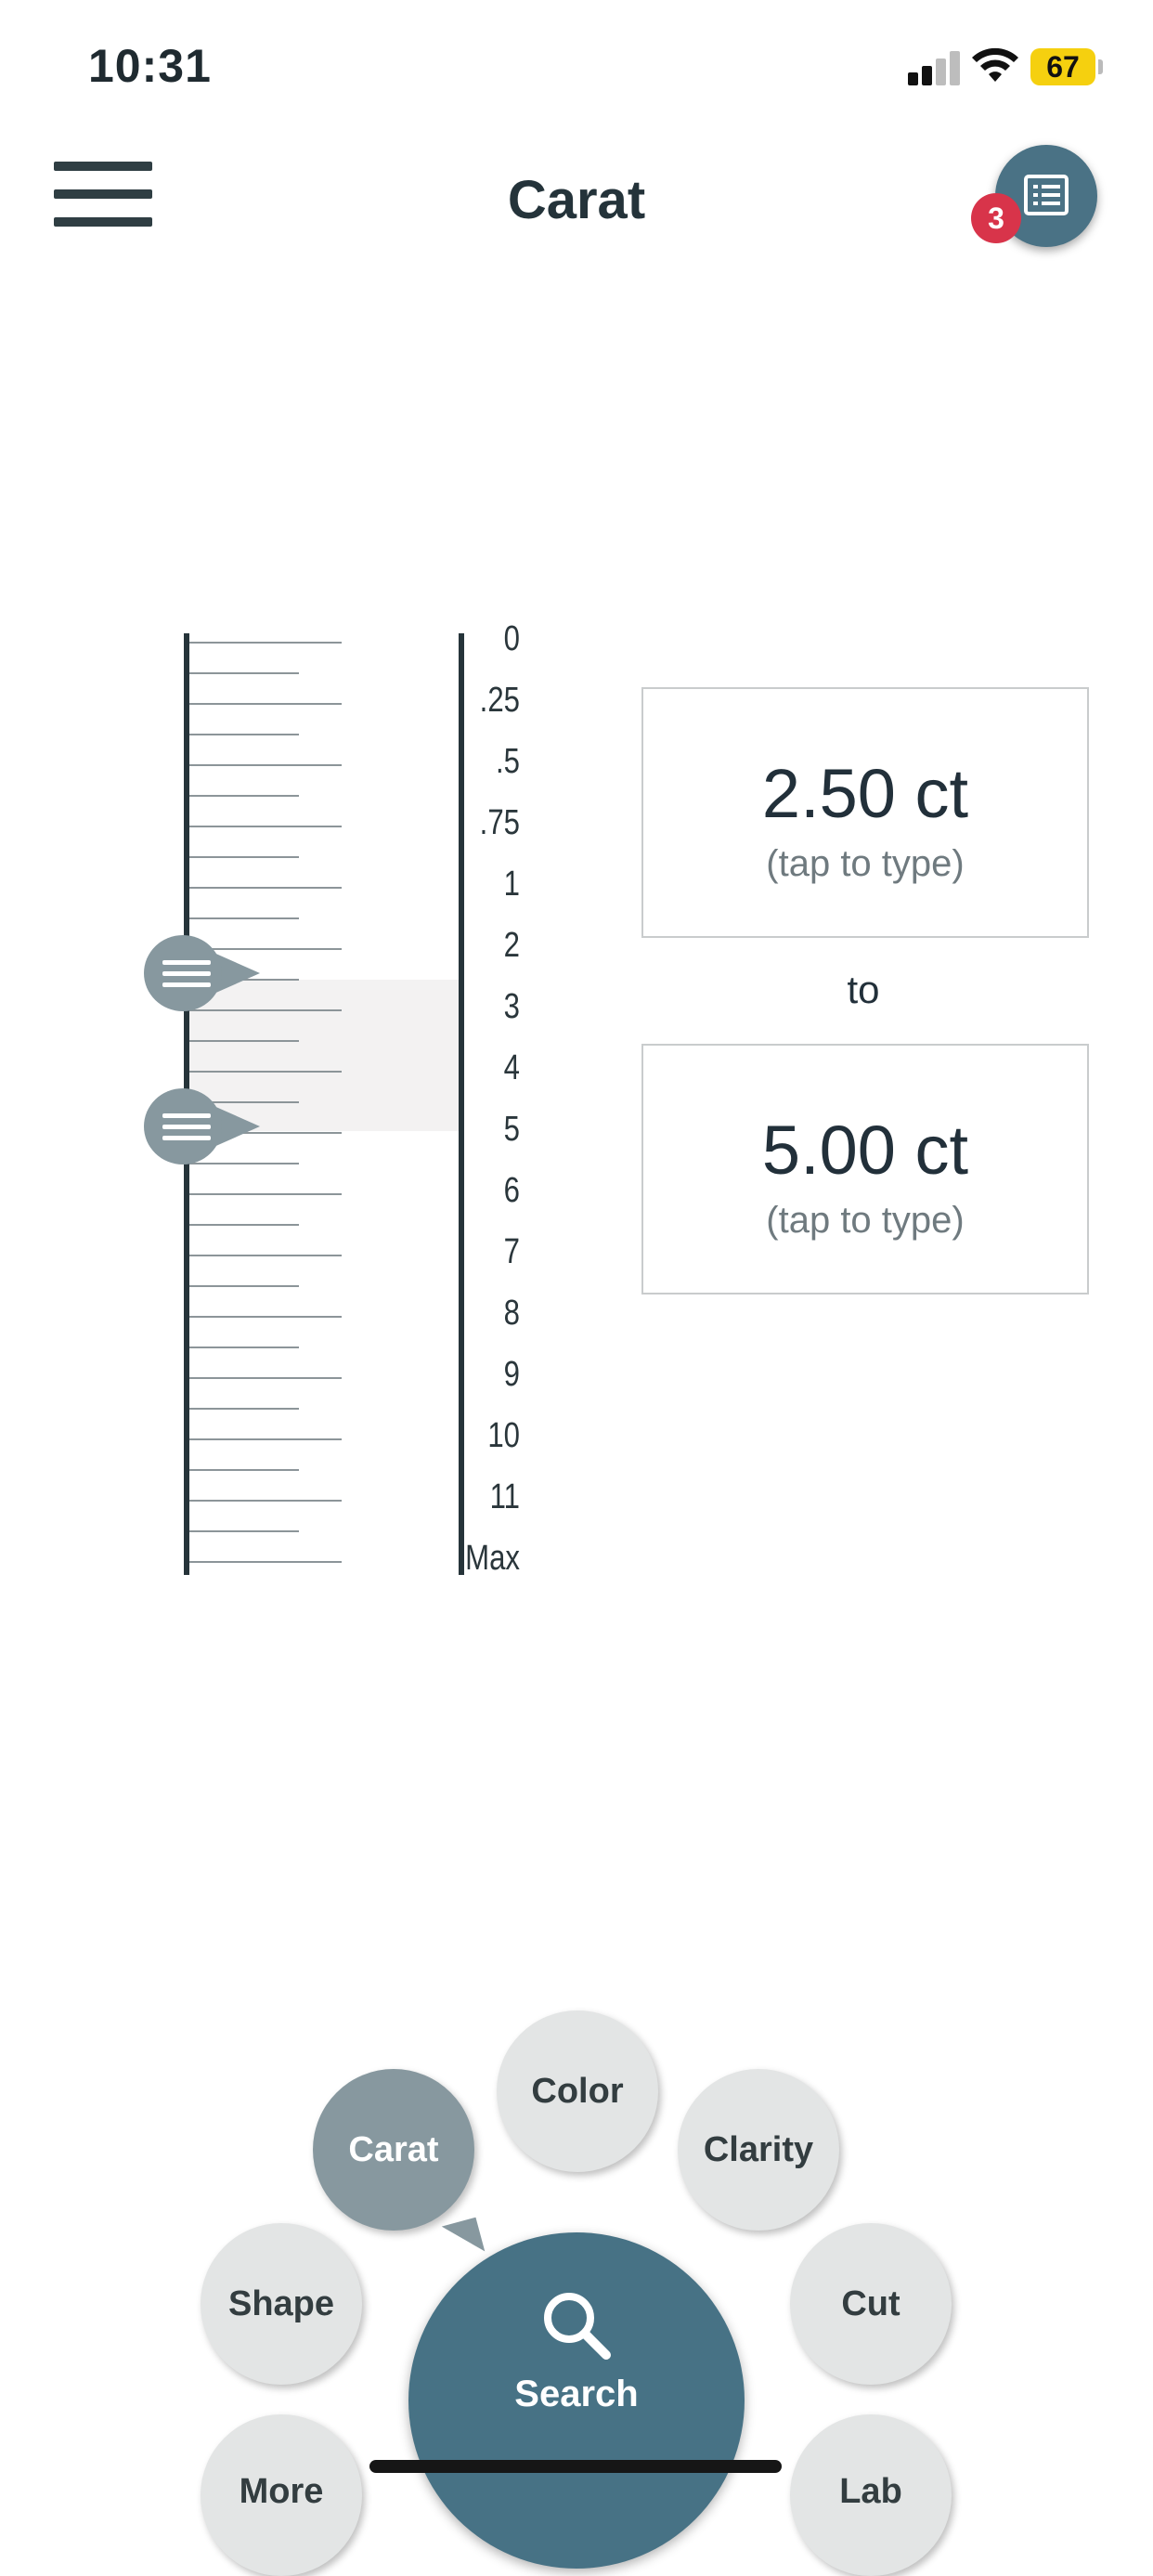  I want to click on status-bar: 10:31 67, so click(576, 69).